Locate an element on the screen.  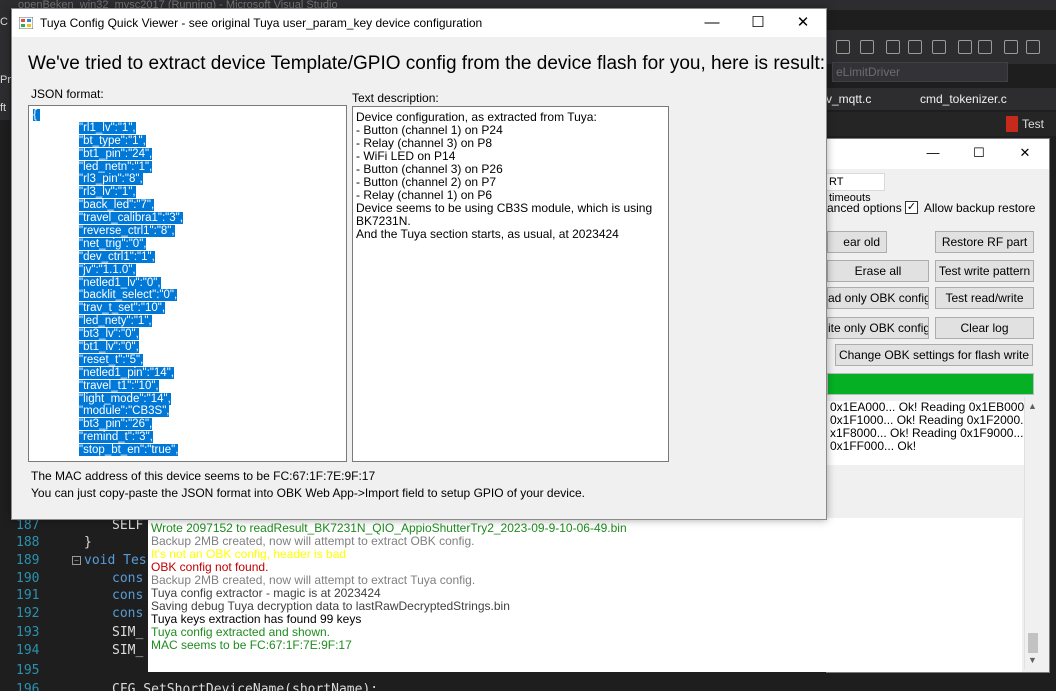
json-line: "rl3_pin":"8", is located at coordinates (187, 179).